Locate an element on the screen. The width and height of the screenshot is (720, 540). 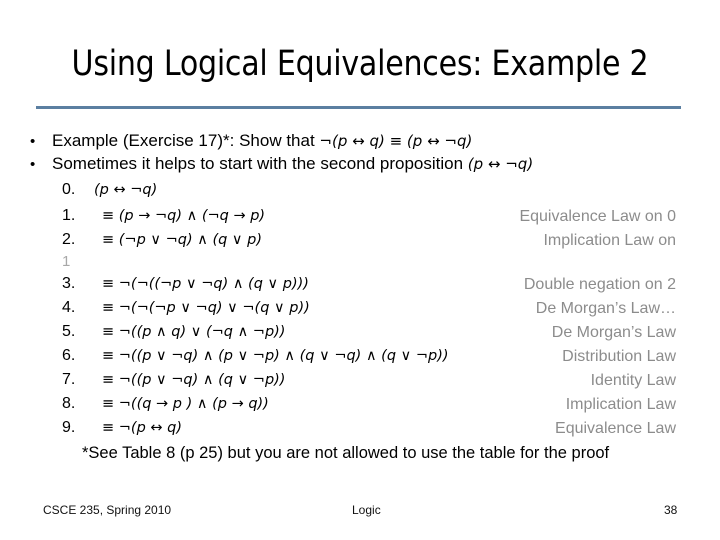
step-number: 9. is located at coordinates (69, 427).